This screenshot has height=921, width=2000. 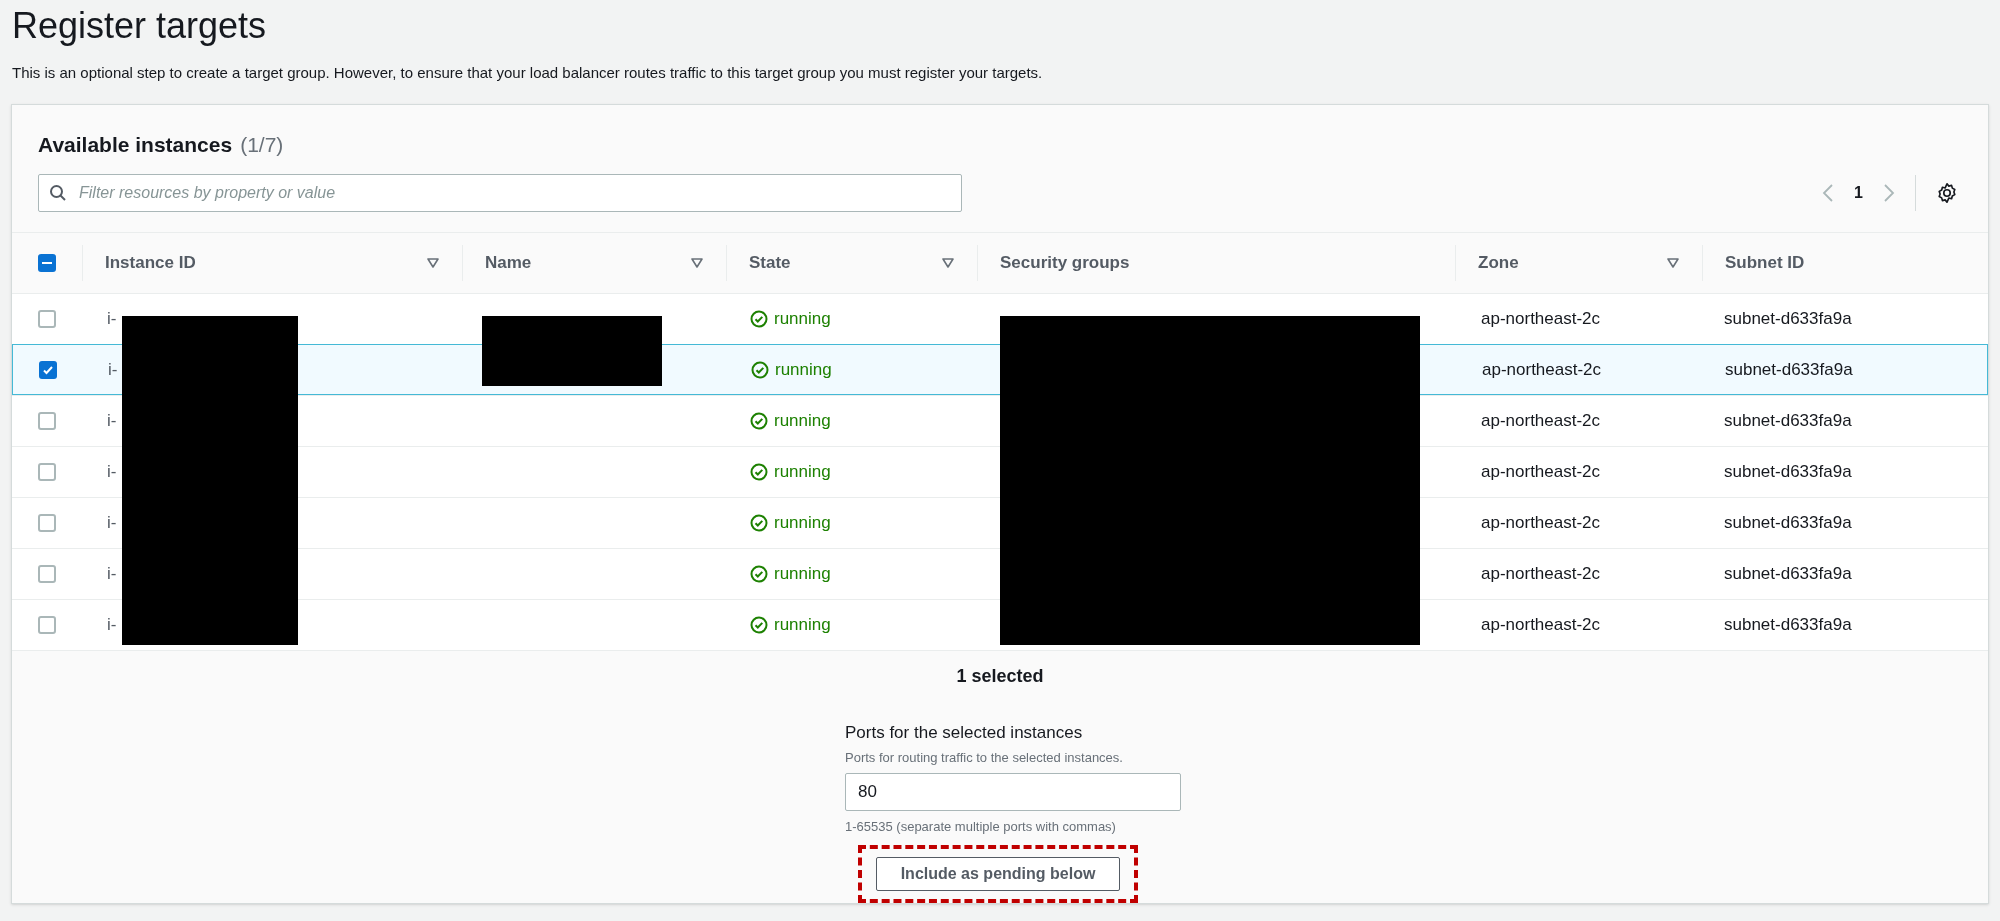 I want to click on search-icon, so click(x=58, y=193).